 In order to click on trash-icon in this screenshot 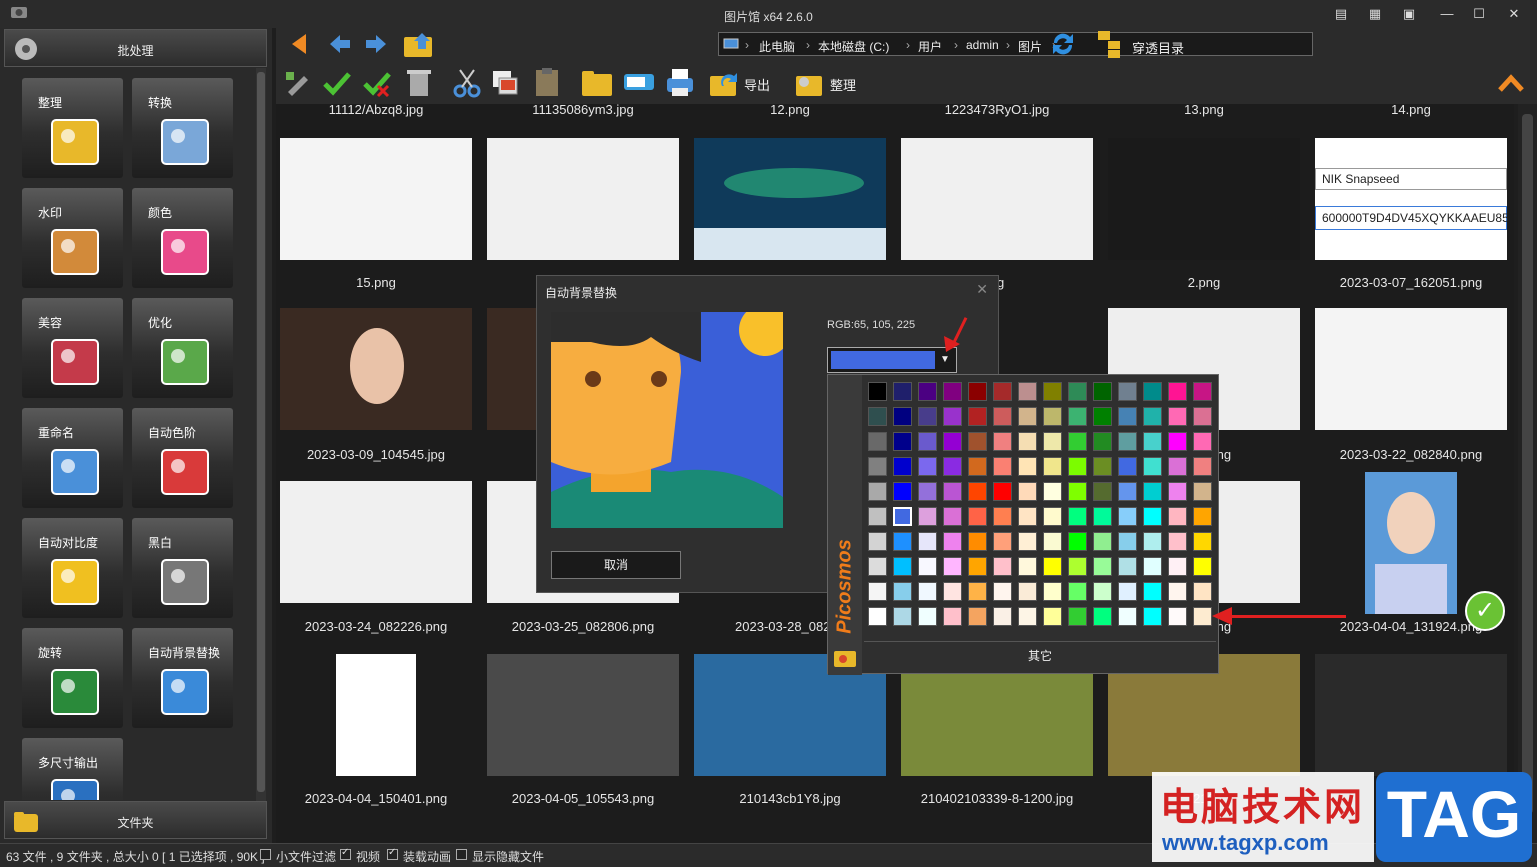, I will do `click(419, 82)`.